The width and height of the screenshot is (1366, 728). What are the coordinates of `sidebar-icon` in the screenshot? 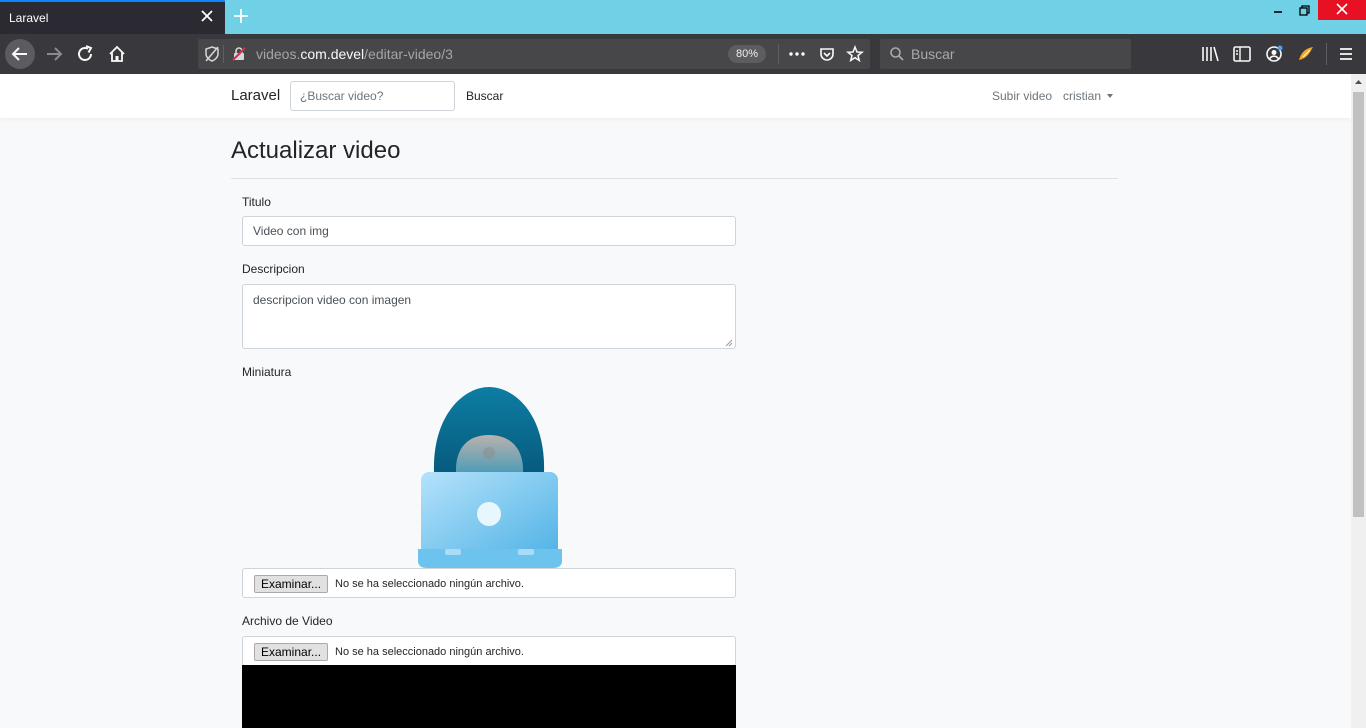 It's located at (1242, 54).